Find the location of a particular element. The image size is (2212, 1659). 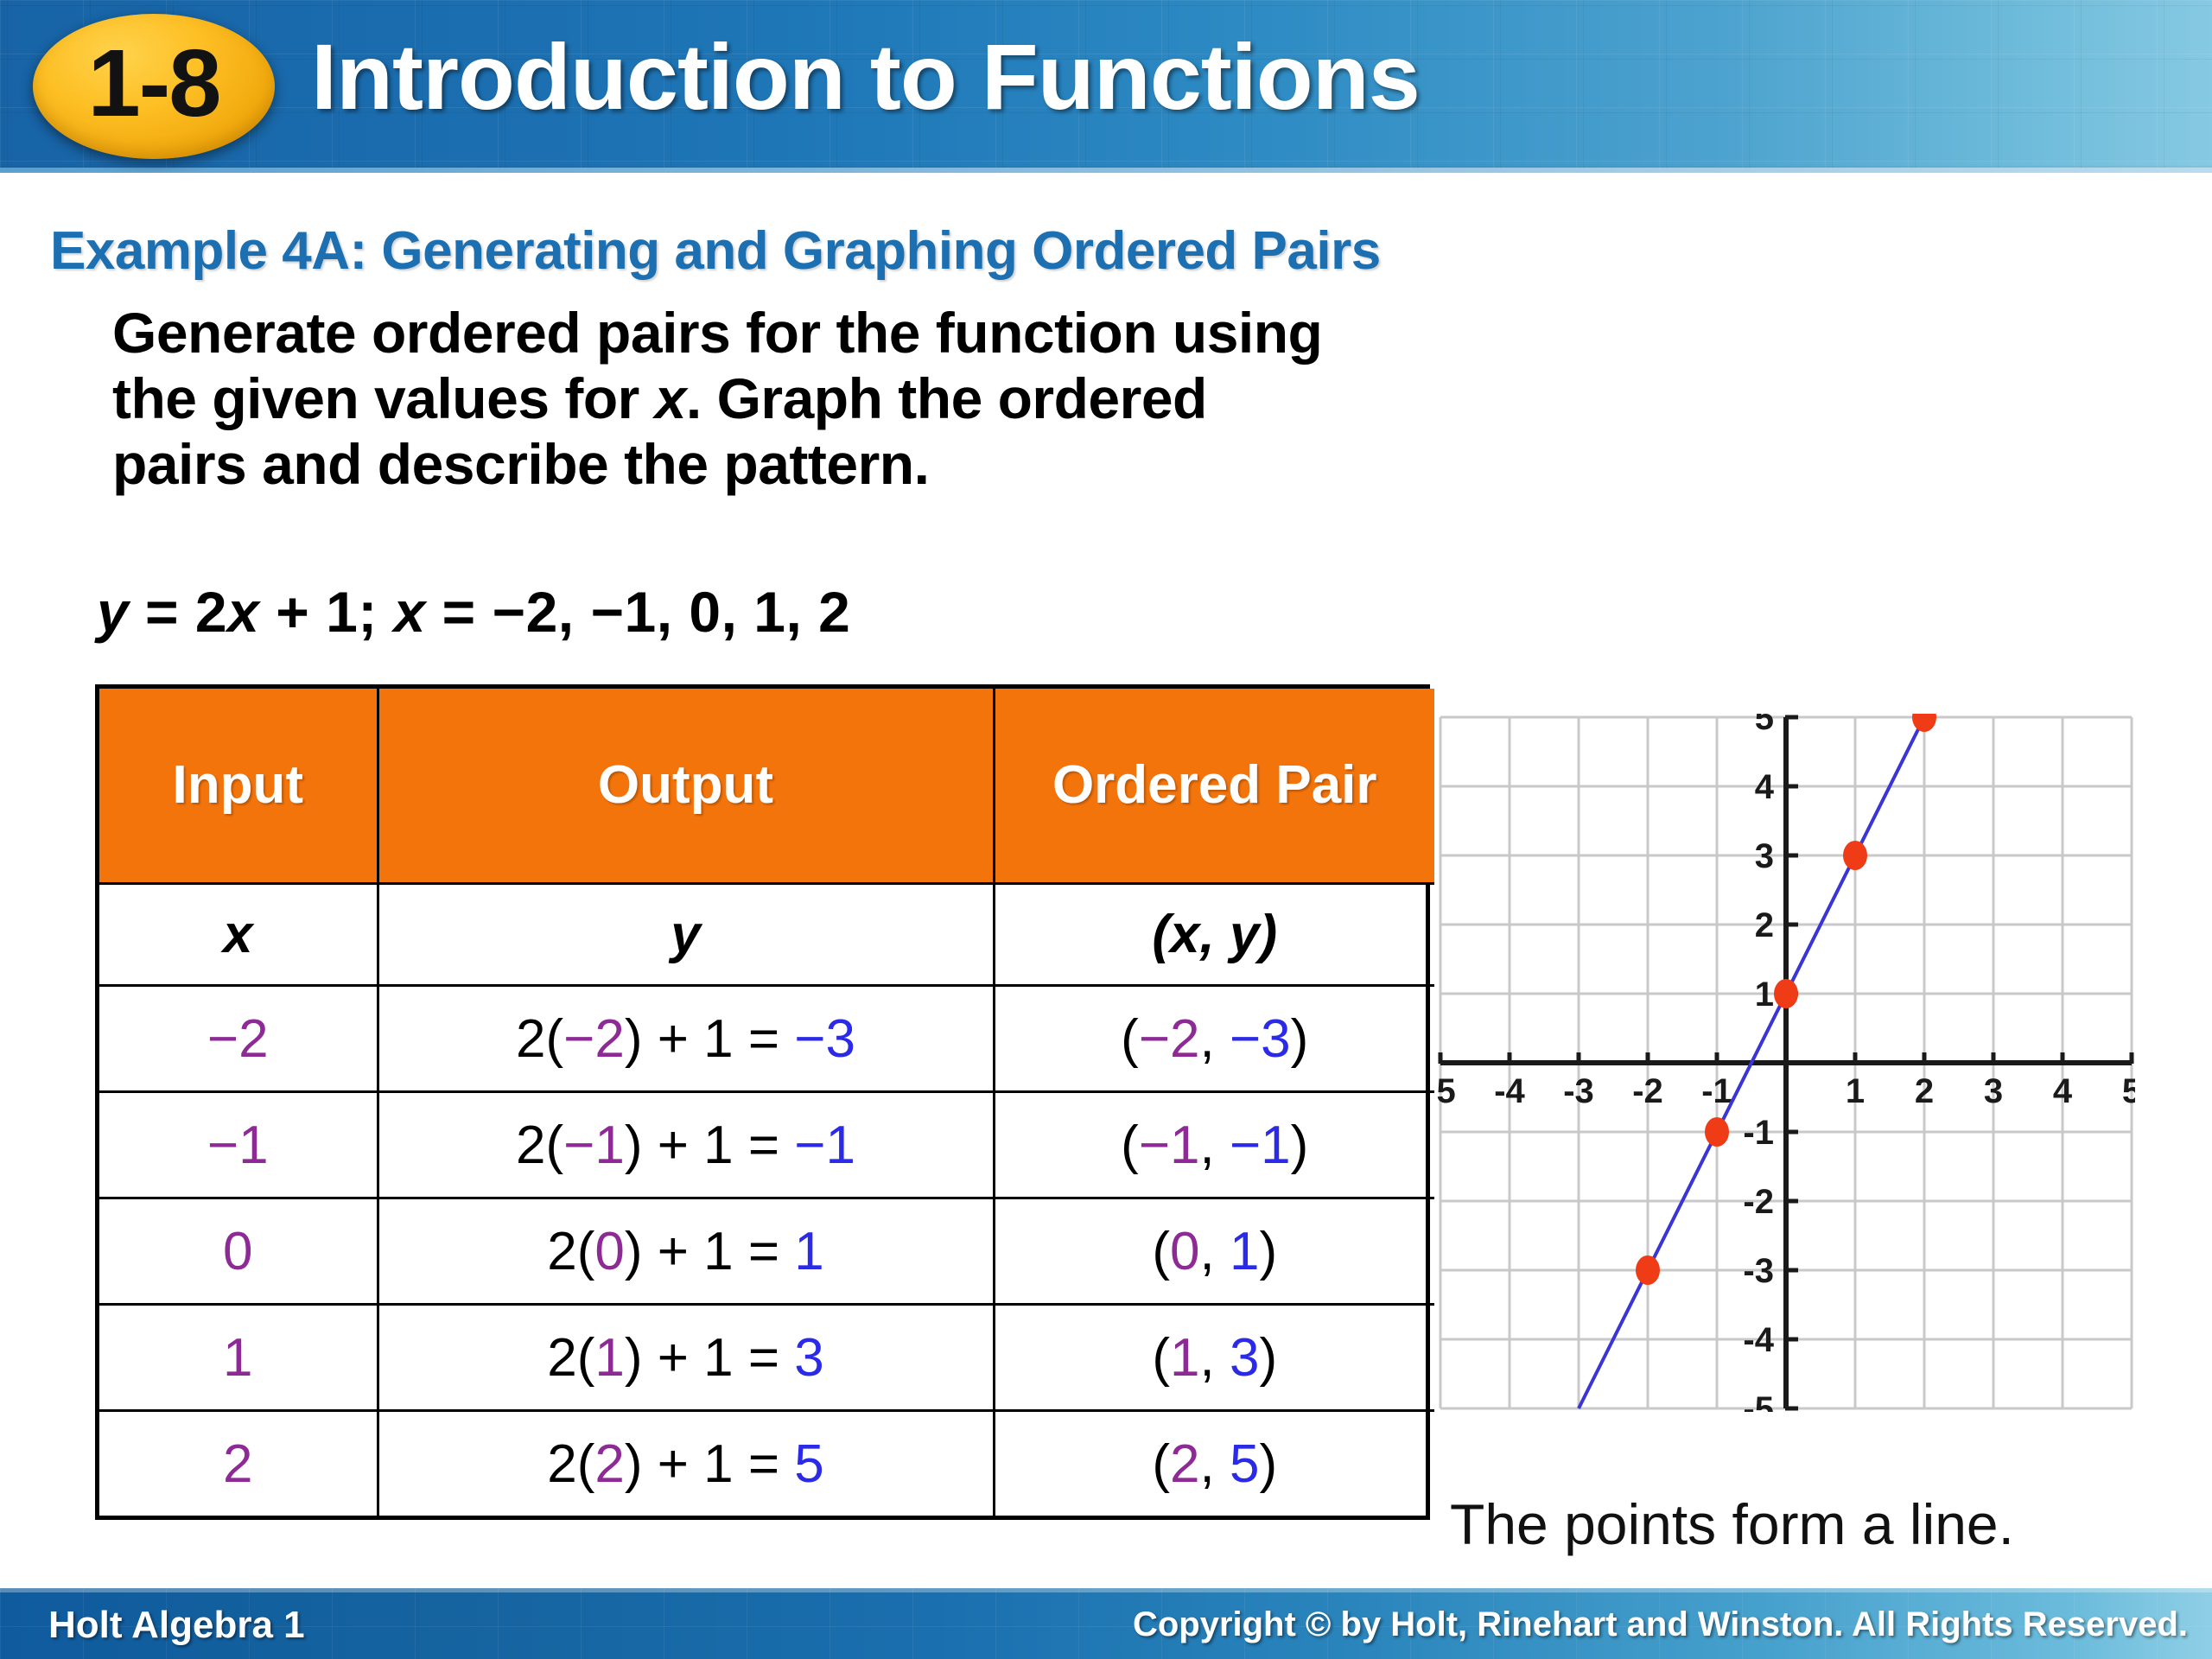

y-axis-tick-label: 1 is located at coordinates (1764, 995).